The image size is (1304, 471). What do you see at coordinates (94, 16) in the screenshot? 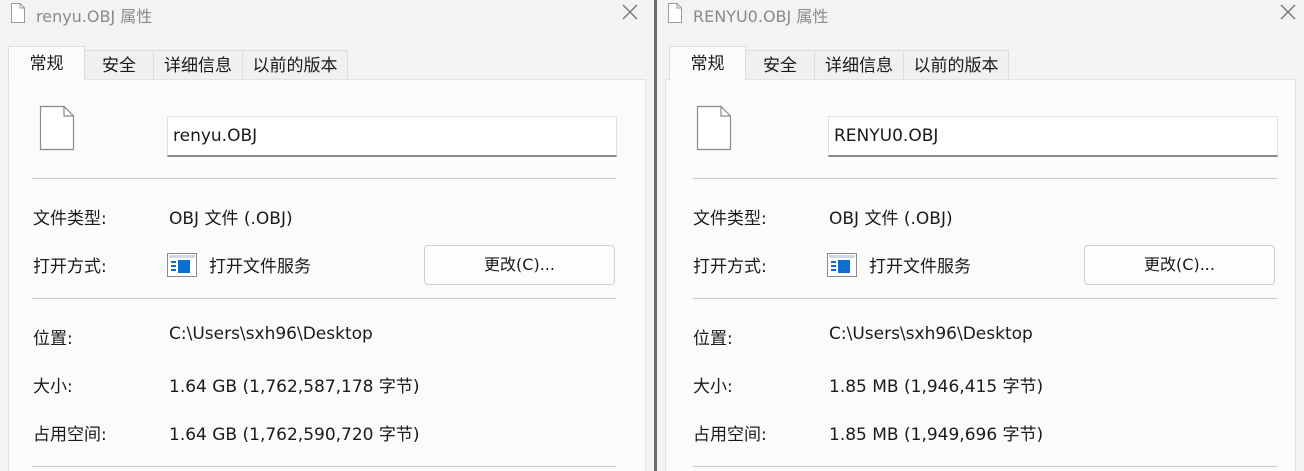
I see `window-title: renyu.OBJ 属性` at bounding box center [94, 16].